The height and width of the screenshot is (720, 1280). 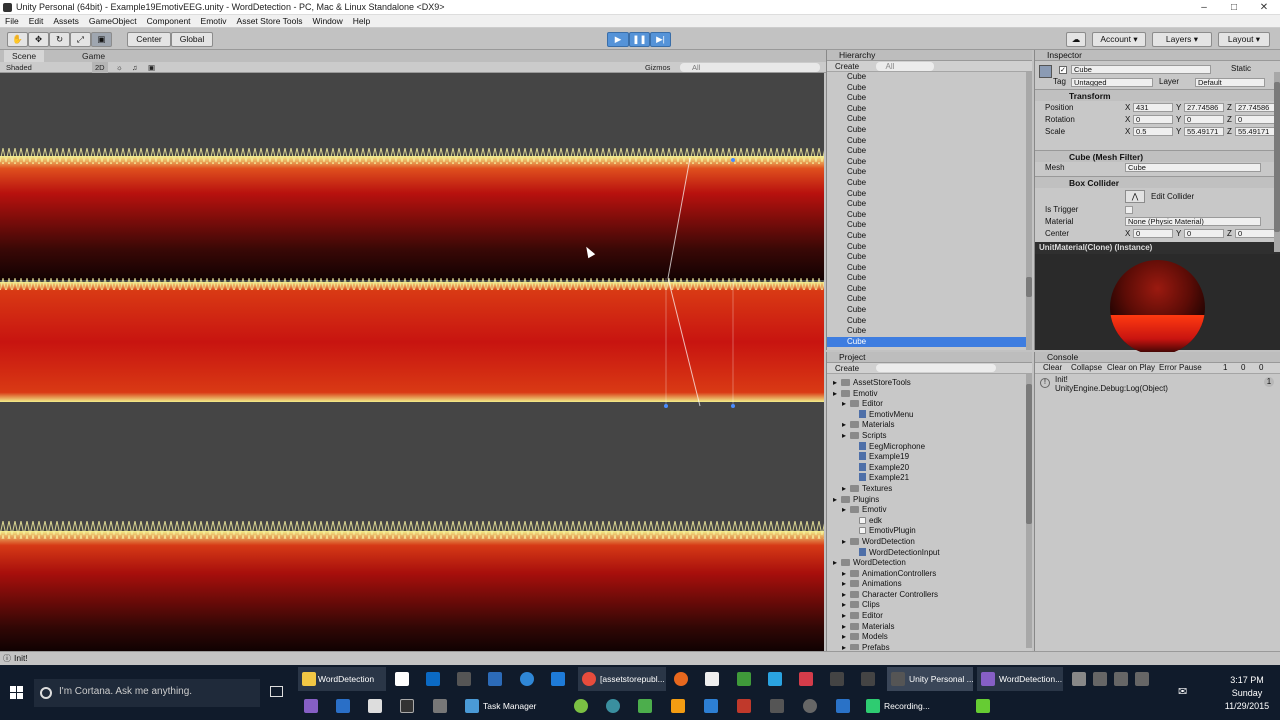 What do you see at coordinates (270, 21) in the screenshot?
I see `menu-asset-store-tools: Asset Store Tools` at bounding box center [270, 21].